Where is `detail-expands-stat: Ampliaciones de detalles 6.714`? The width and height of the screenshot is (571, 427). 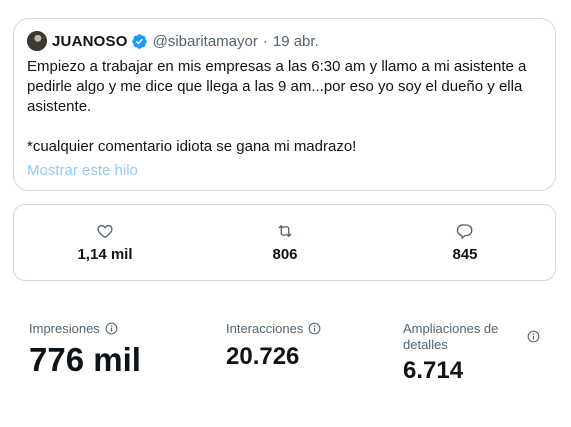 detail-expands-stat: Ampliaciones de detalles 6.714 is located at coordinates (473, 353).